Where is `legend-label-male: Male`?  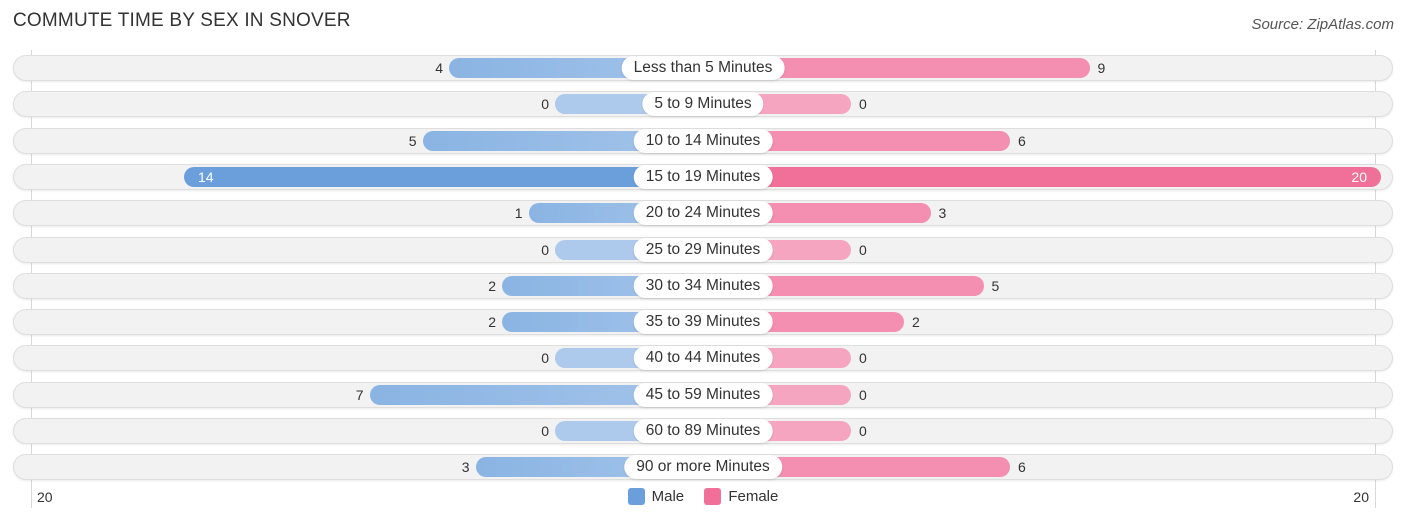
legend-label-male: Male is located at coordinates (668, 496).